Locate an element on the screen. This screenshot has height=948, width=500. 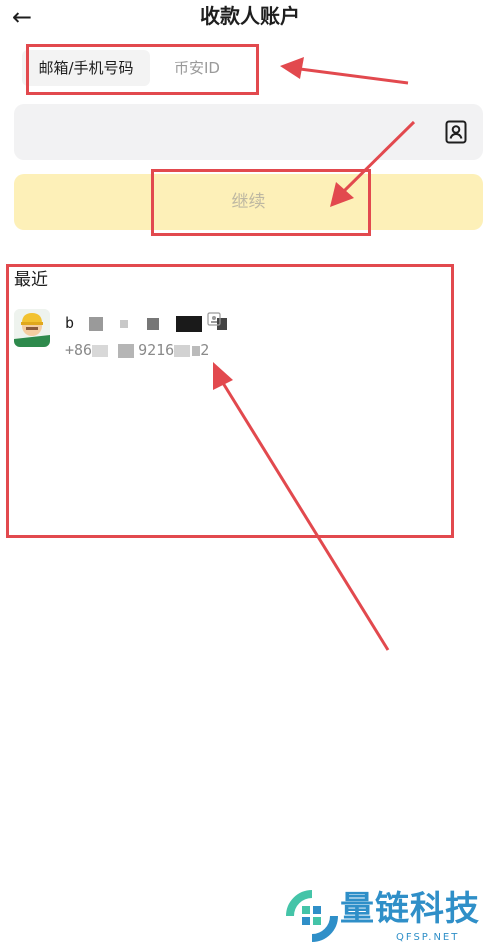
watermark-subtext: QFSP.NET is located at coordinates (428, 937).